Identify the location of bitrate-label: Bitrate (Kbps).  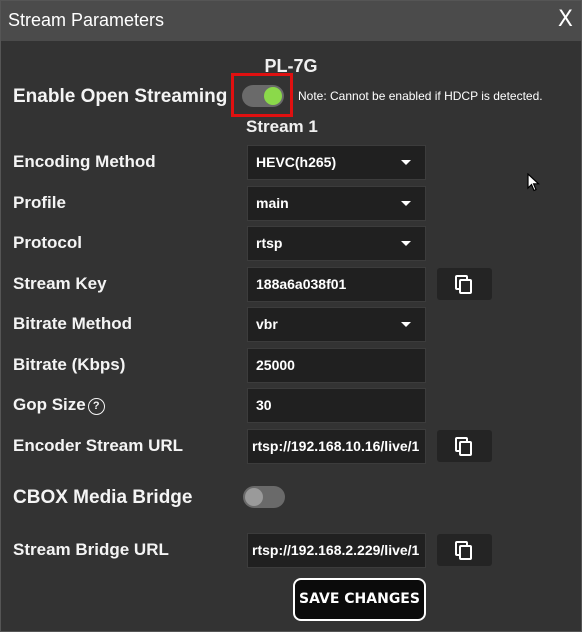
(69, 364).